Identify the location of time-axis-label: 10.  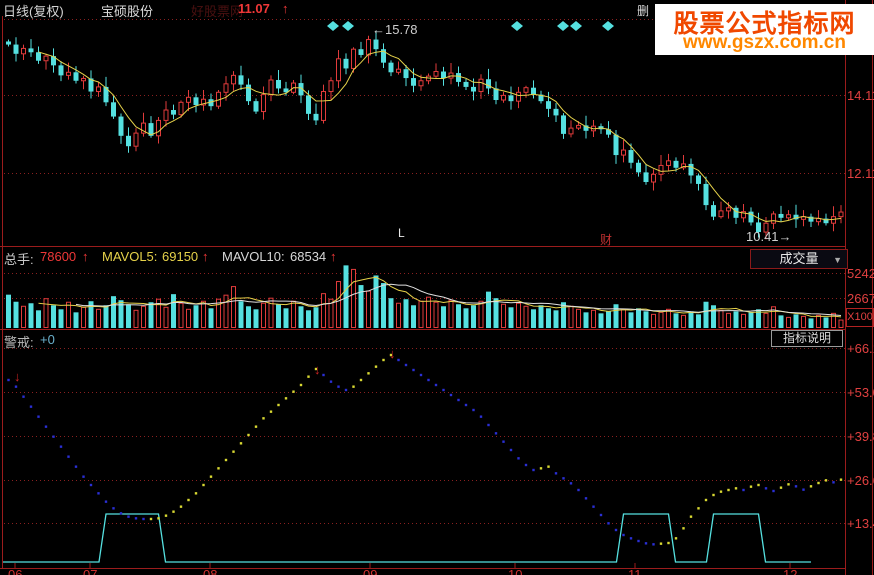
(515, 571).